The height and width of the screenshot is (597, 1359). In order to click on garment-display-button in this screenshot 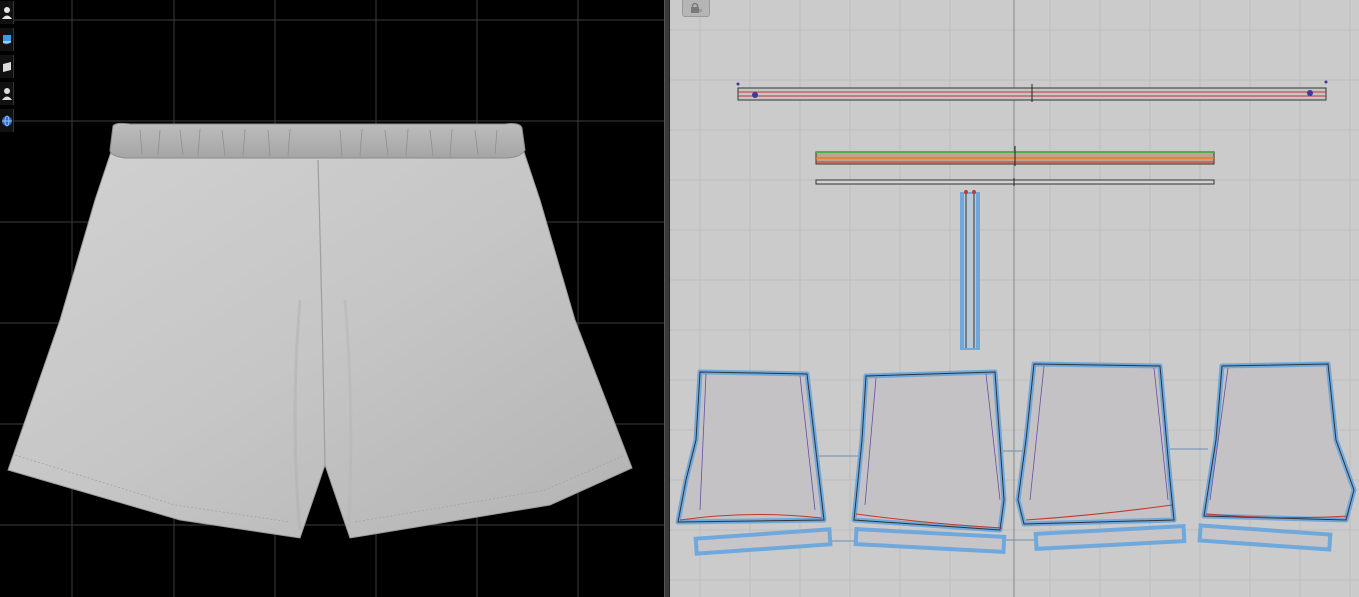, I will do `click(7, 39)`.